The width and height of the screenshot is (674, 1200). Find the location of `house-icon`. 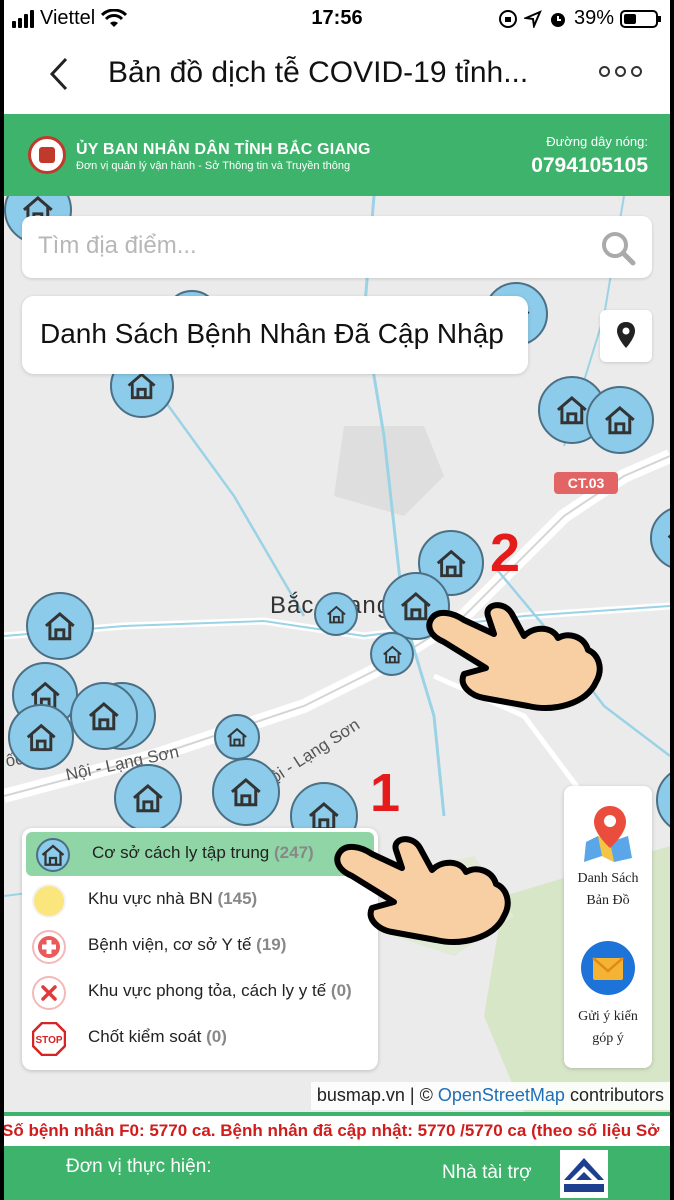

house-icon is located at coordinates (53, 855).